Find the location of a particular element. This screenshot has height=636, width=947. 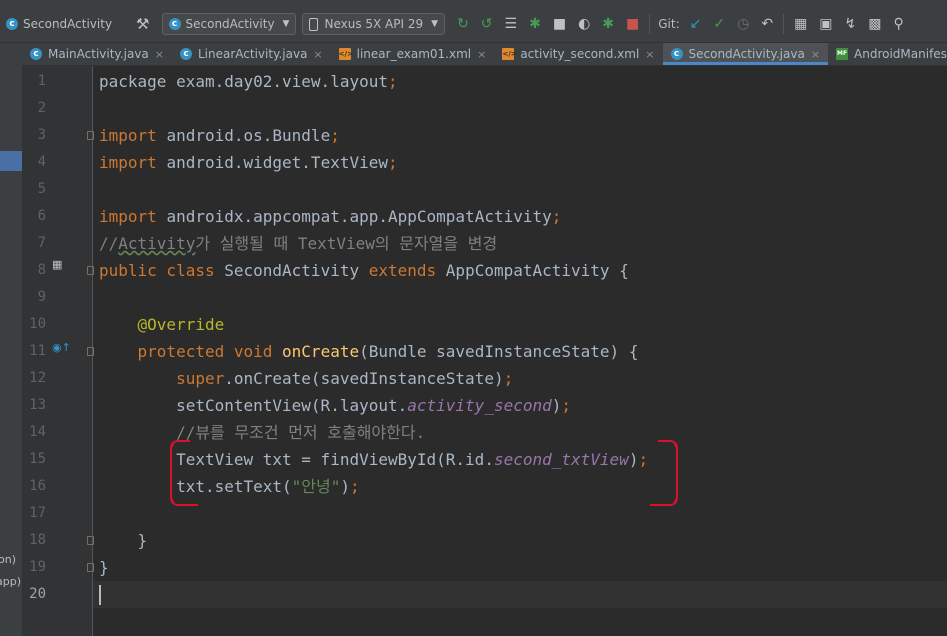

code-token: ) is located at coordinates (556, 405).